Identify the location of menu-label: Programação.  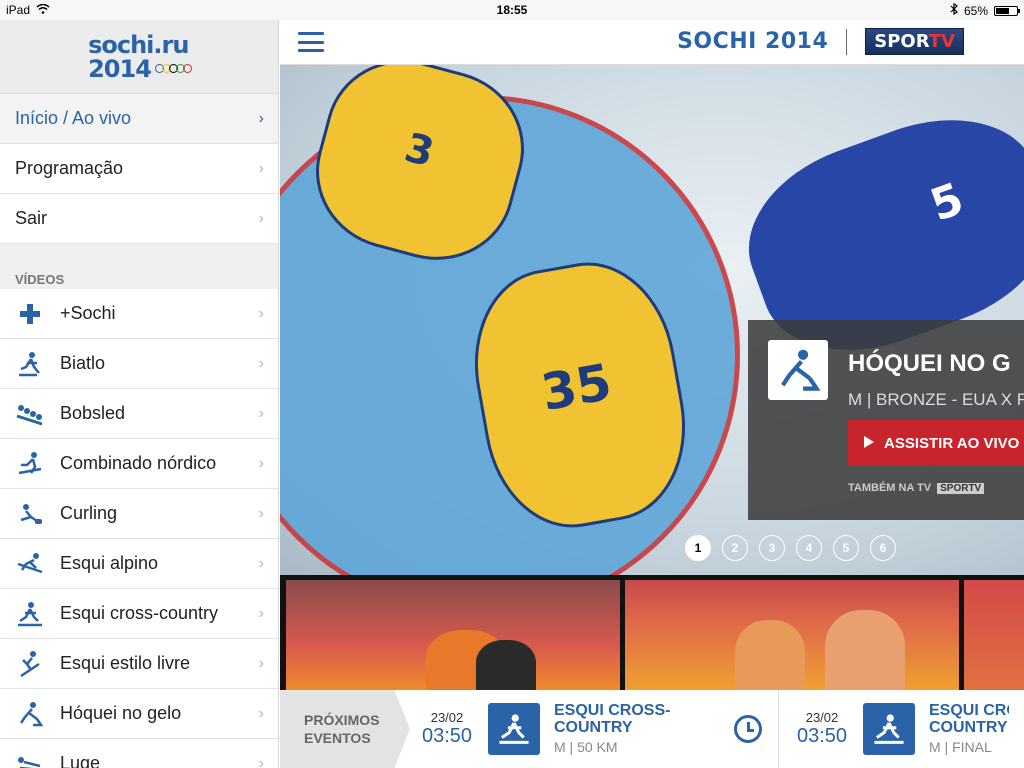
(69, 168).